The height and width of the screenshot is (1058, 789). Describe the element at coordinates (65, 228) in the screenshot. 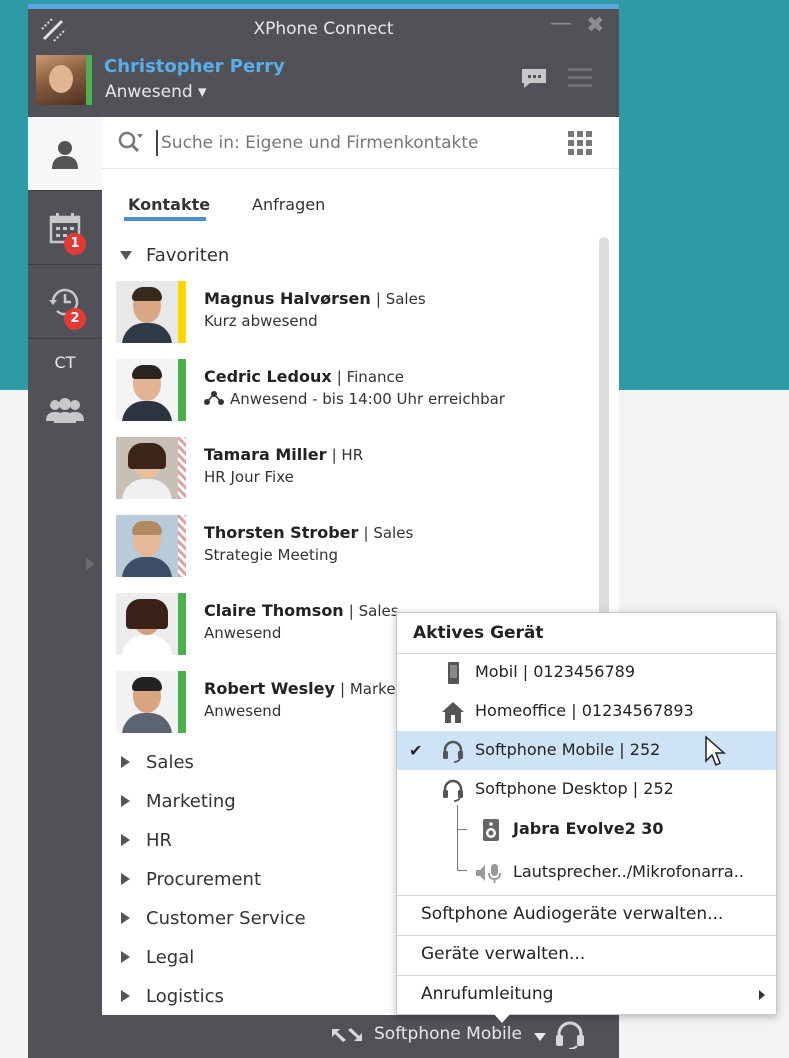

I see `nav-calendar: 1` at that location.